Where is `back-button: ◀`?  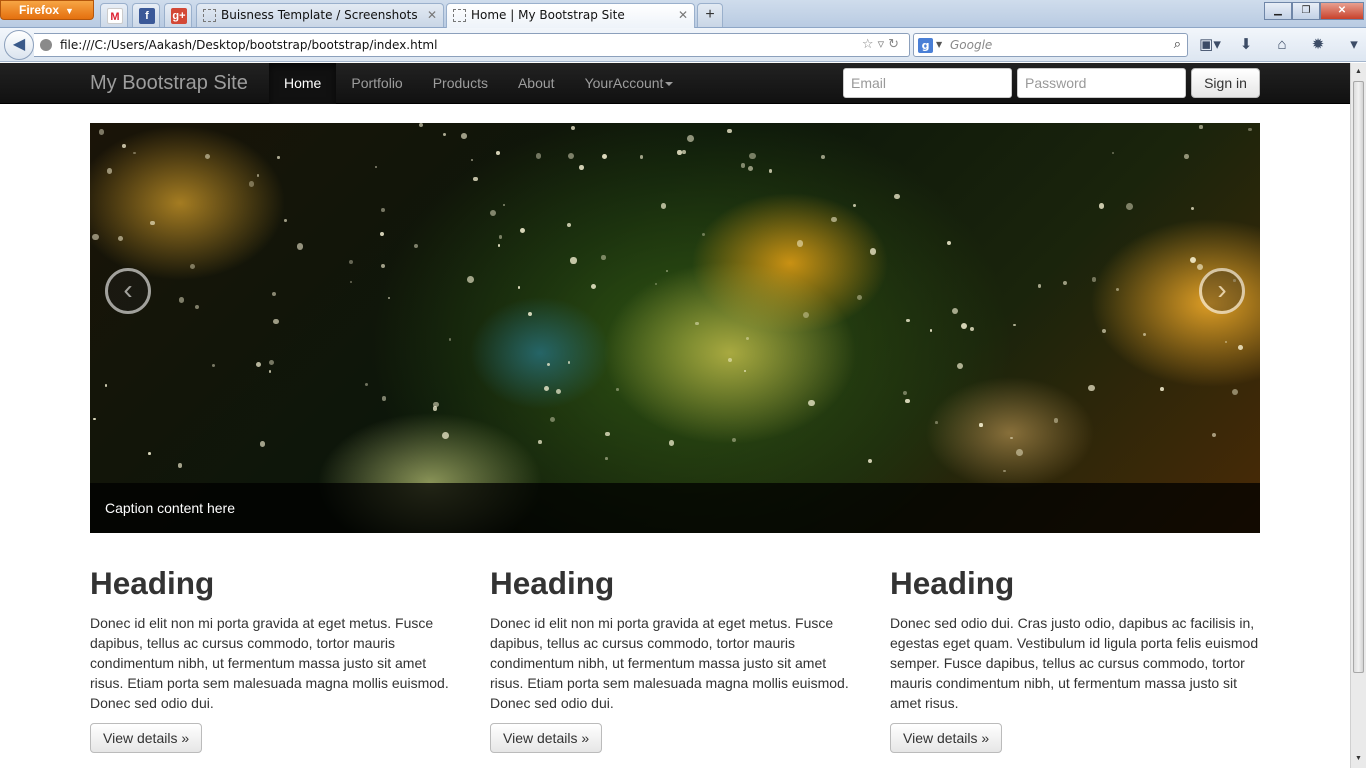
back-button: ◀ is located at coordinates (19, 45).